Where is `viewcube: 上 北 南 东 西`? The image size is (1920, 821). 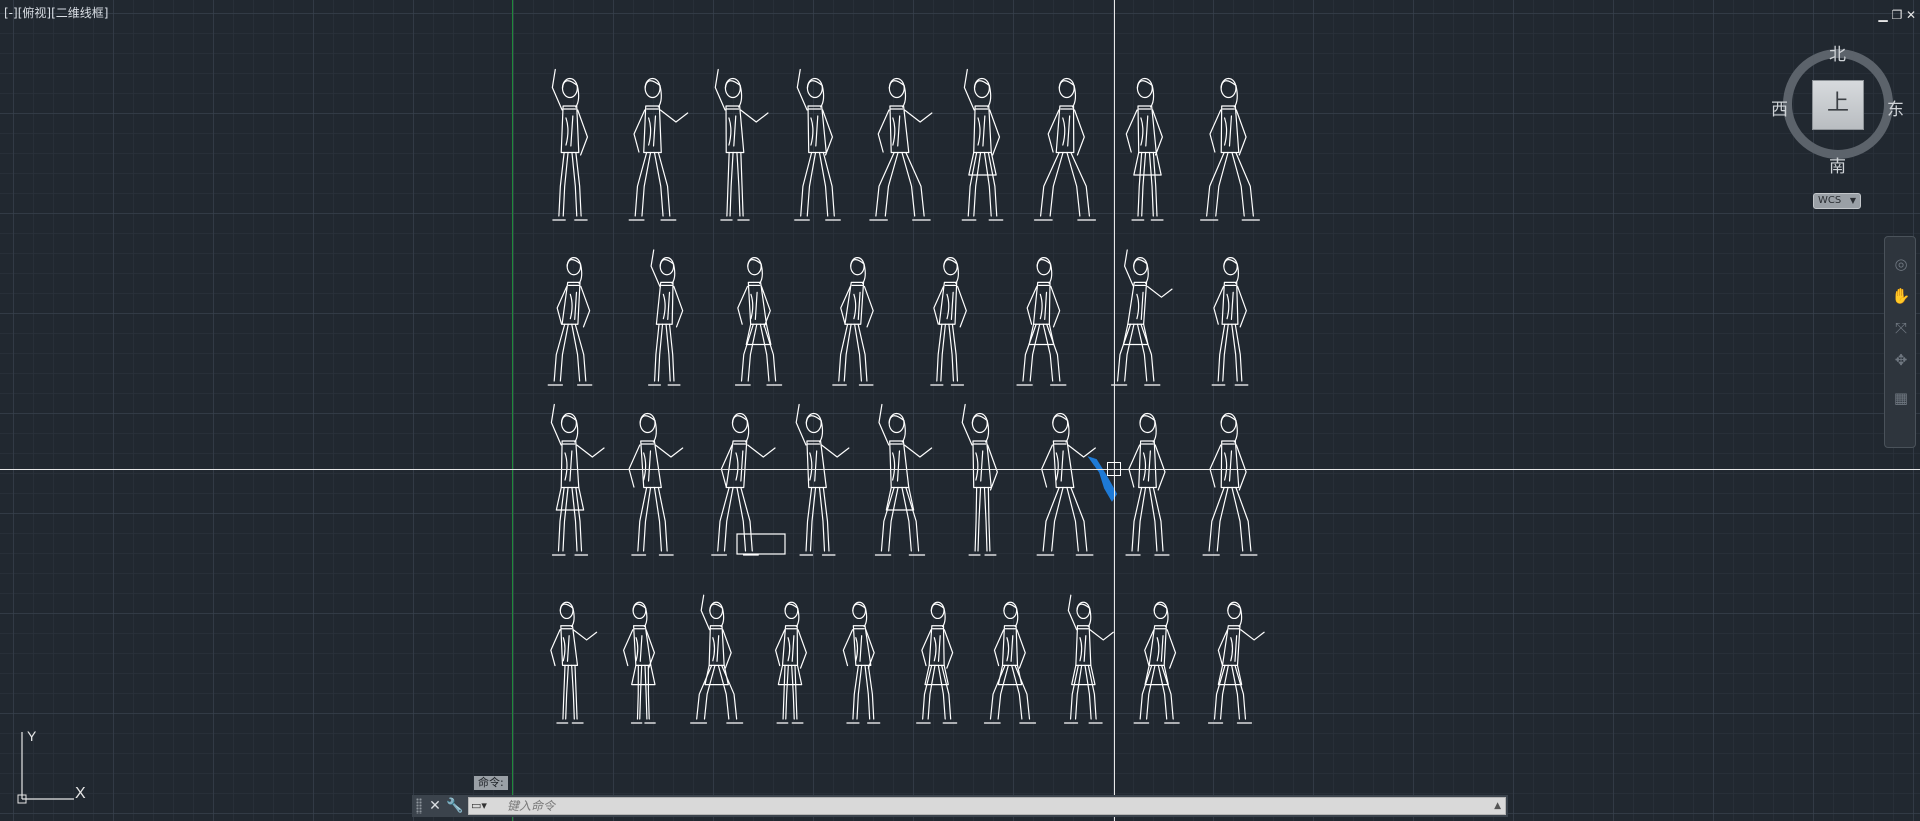
viewcube: 上 北 南 东 西 is located at coordinates (1838, 106).